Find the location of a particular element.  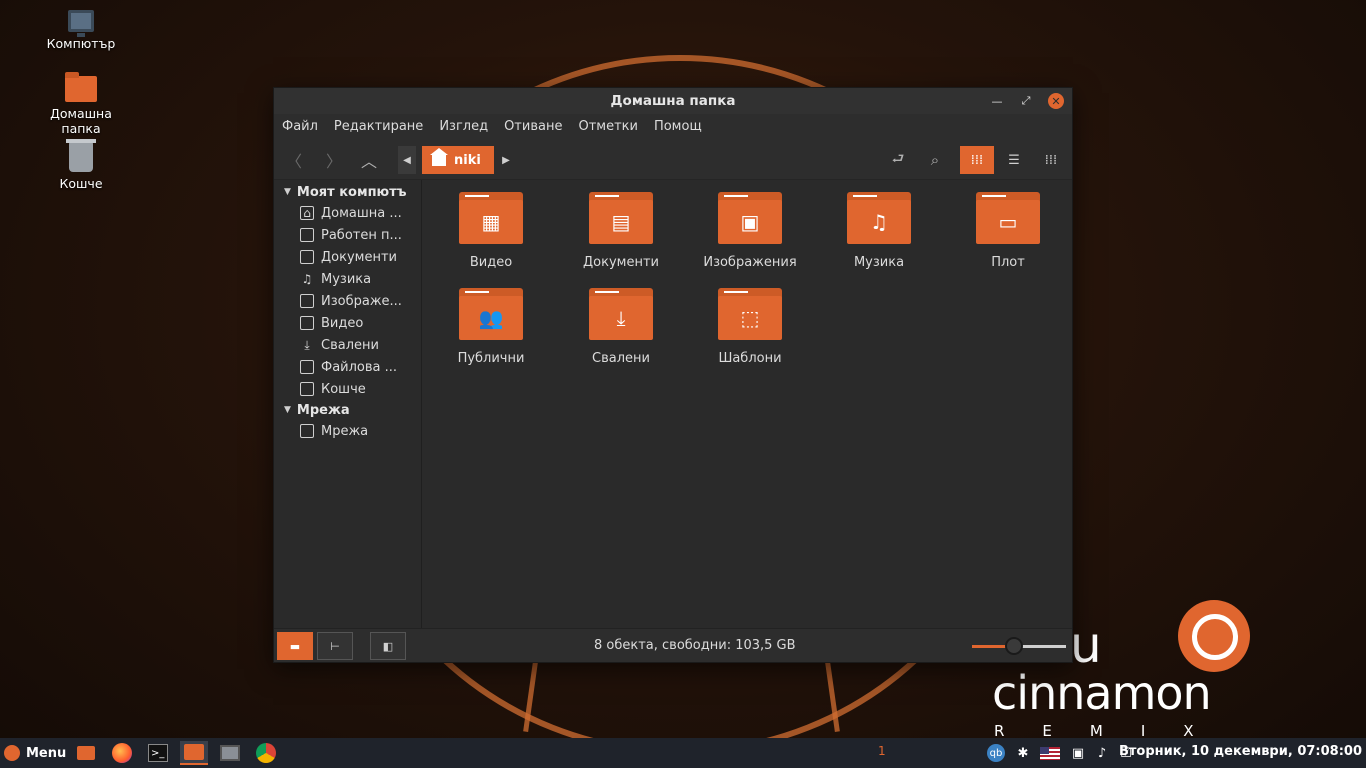

chevron-left-icon: 〈 is located at coordinates (293, 161).